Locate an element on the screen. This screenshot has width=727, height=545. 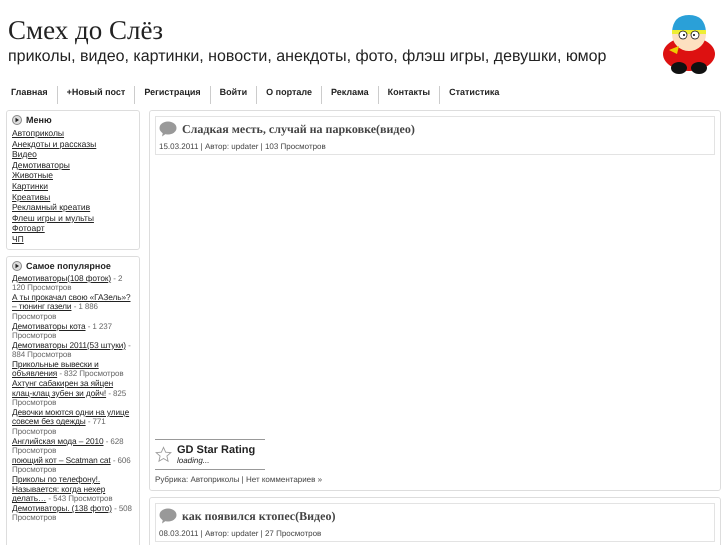
popular-post-entry: Демотиваторы 2011(53 штуки) - 884 Просмотров is located at coordinates (73, 350).